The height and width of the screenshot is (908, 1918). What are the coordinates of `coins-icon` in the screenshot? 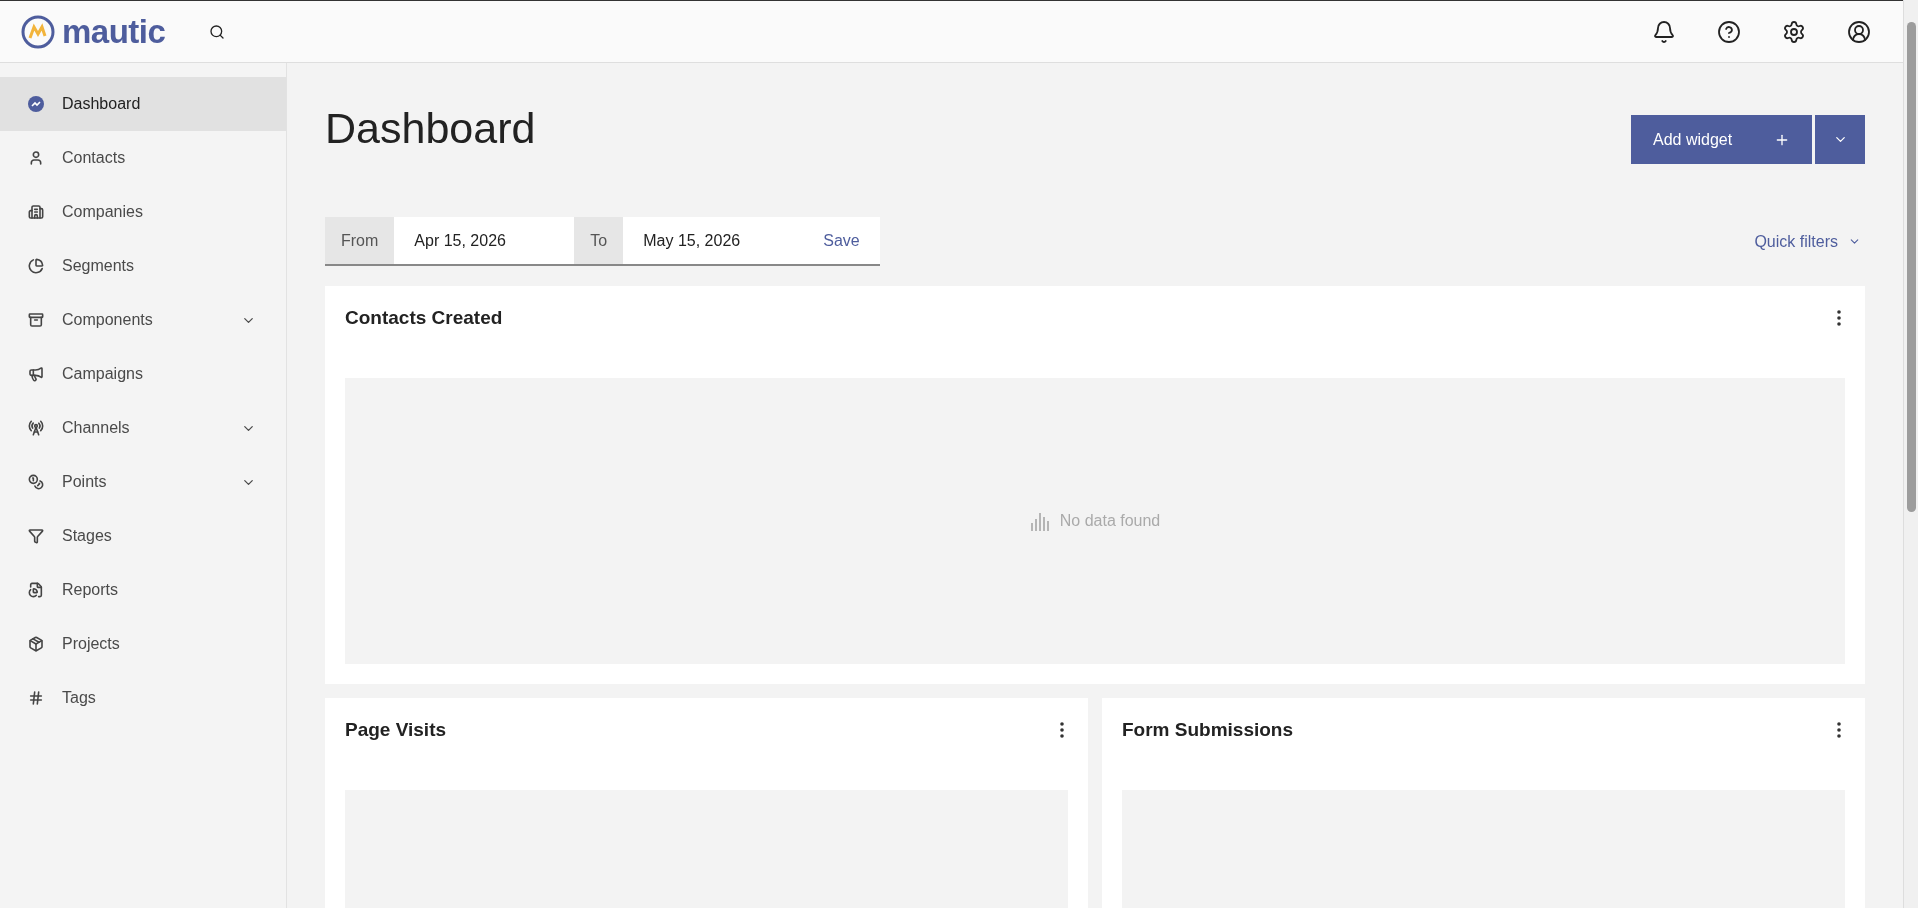 It's located at (36, 482).